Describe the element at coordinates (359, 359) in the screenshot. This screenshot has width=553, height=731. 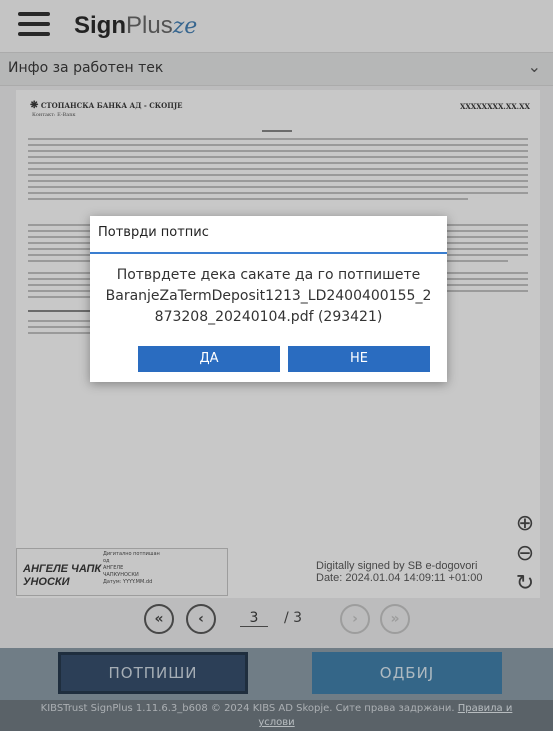
I see `confirm-no-button: НЕ` at that location.